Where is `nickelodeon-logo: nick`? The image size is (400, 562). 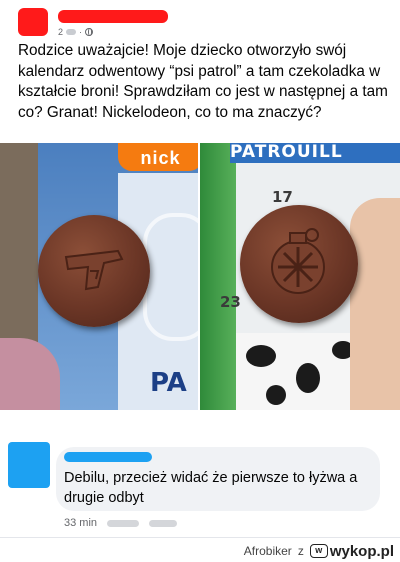
nickelodeon-logo: nick is located at coordinates (158, 157).